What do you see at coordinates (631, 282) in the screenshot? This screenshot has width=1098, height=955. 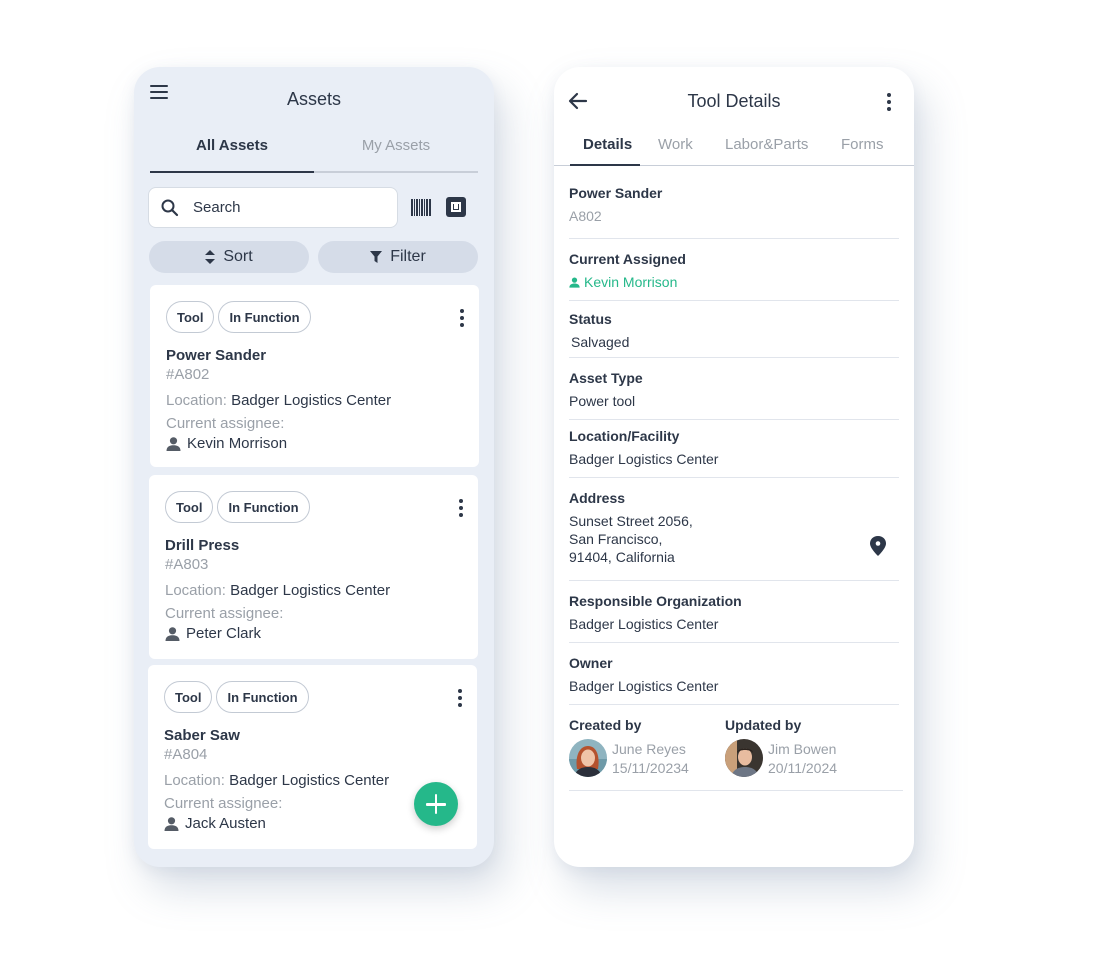 I see `assigned-user-name: Kevin Morrison` at bounding box center [631, 282].